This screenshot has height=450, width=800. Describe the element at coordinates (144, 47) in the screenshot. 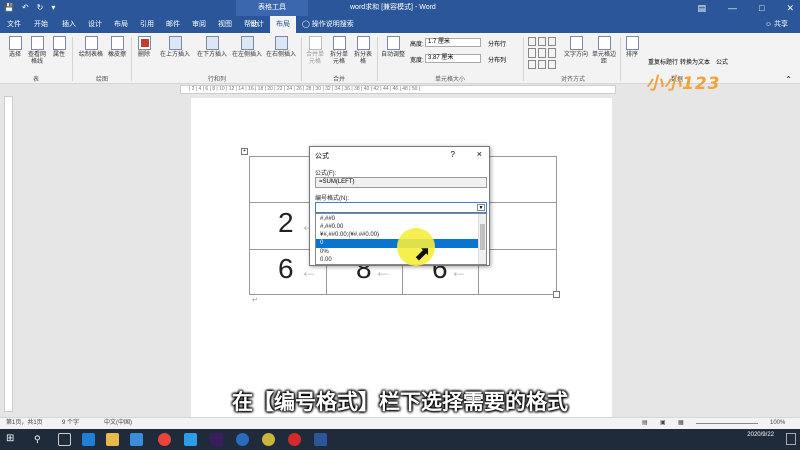

I see `delete-button: 删除` at that location.